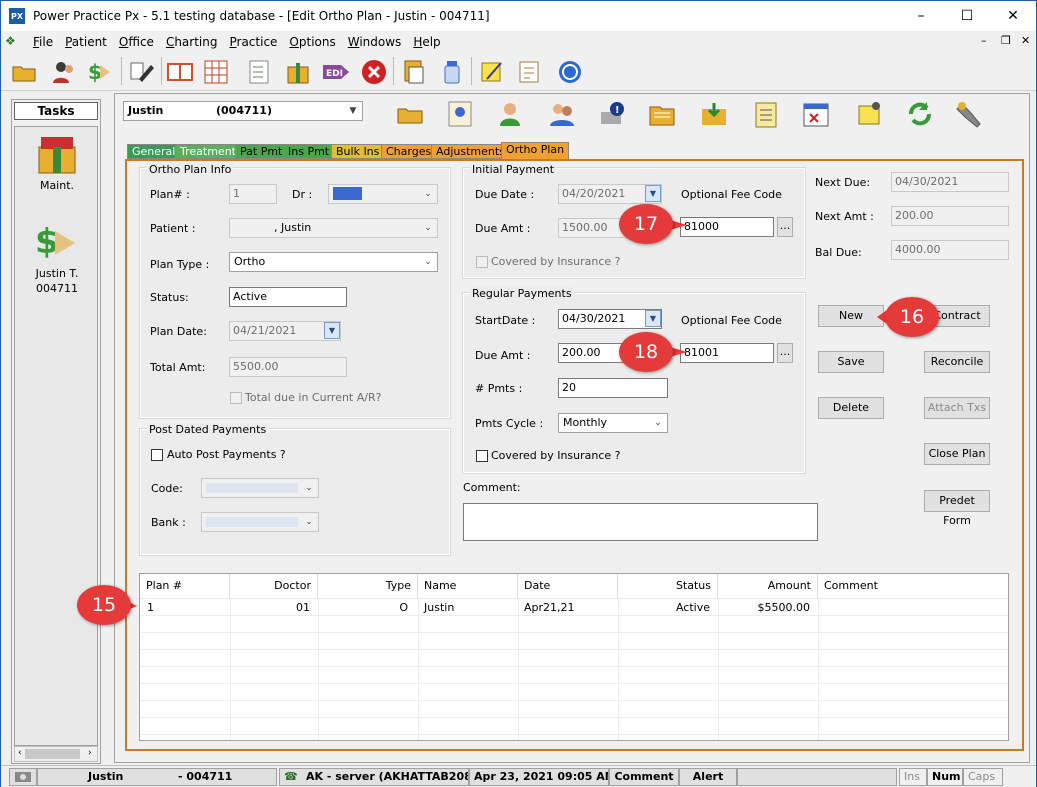 The width and height of the screenshot is (1037, 787). What do you see at coordinates (612, 114) in the screenshot?
I see `print-alert-icon: !` at bounding box center [612, 114].